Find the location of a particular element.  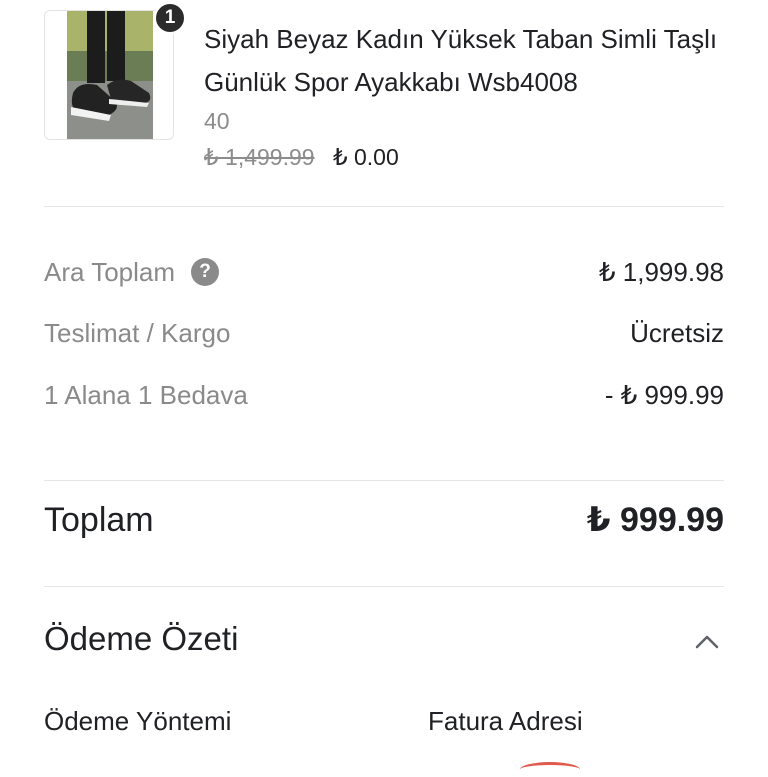

product-thumbnail is located at coordinates (109, 75).